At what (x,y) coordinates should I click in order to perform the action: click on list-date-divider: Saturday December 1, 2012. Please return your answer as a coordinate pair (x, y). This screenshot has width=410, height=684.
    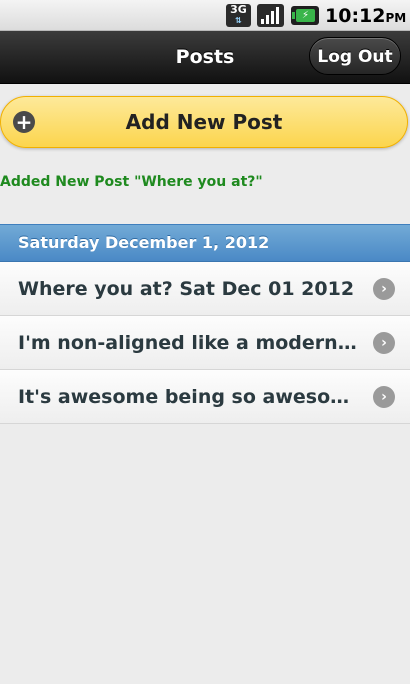
    Looking at the image, I should click on (205, 243).